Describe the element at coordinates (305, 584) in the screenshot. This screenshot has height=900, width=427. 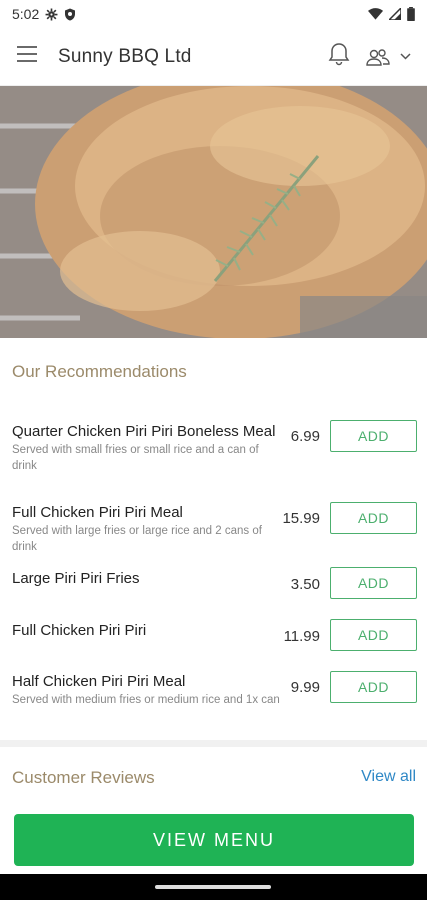
I see `menu-item-price: 3.50` at that location.